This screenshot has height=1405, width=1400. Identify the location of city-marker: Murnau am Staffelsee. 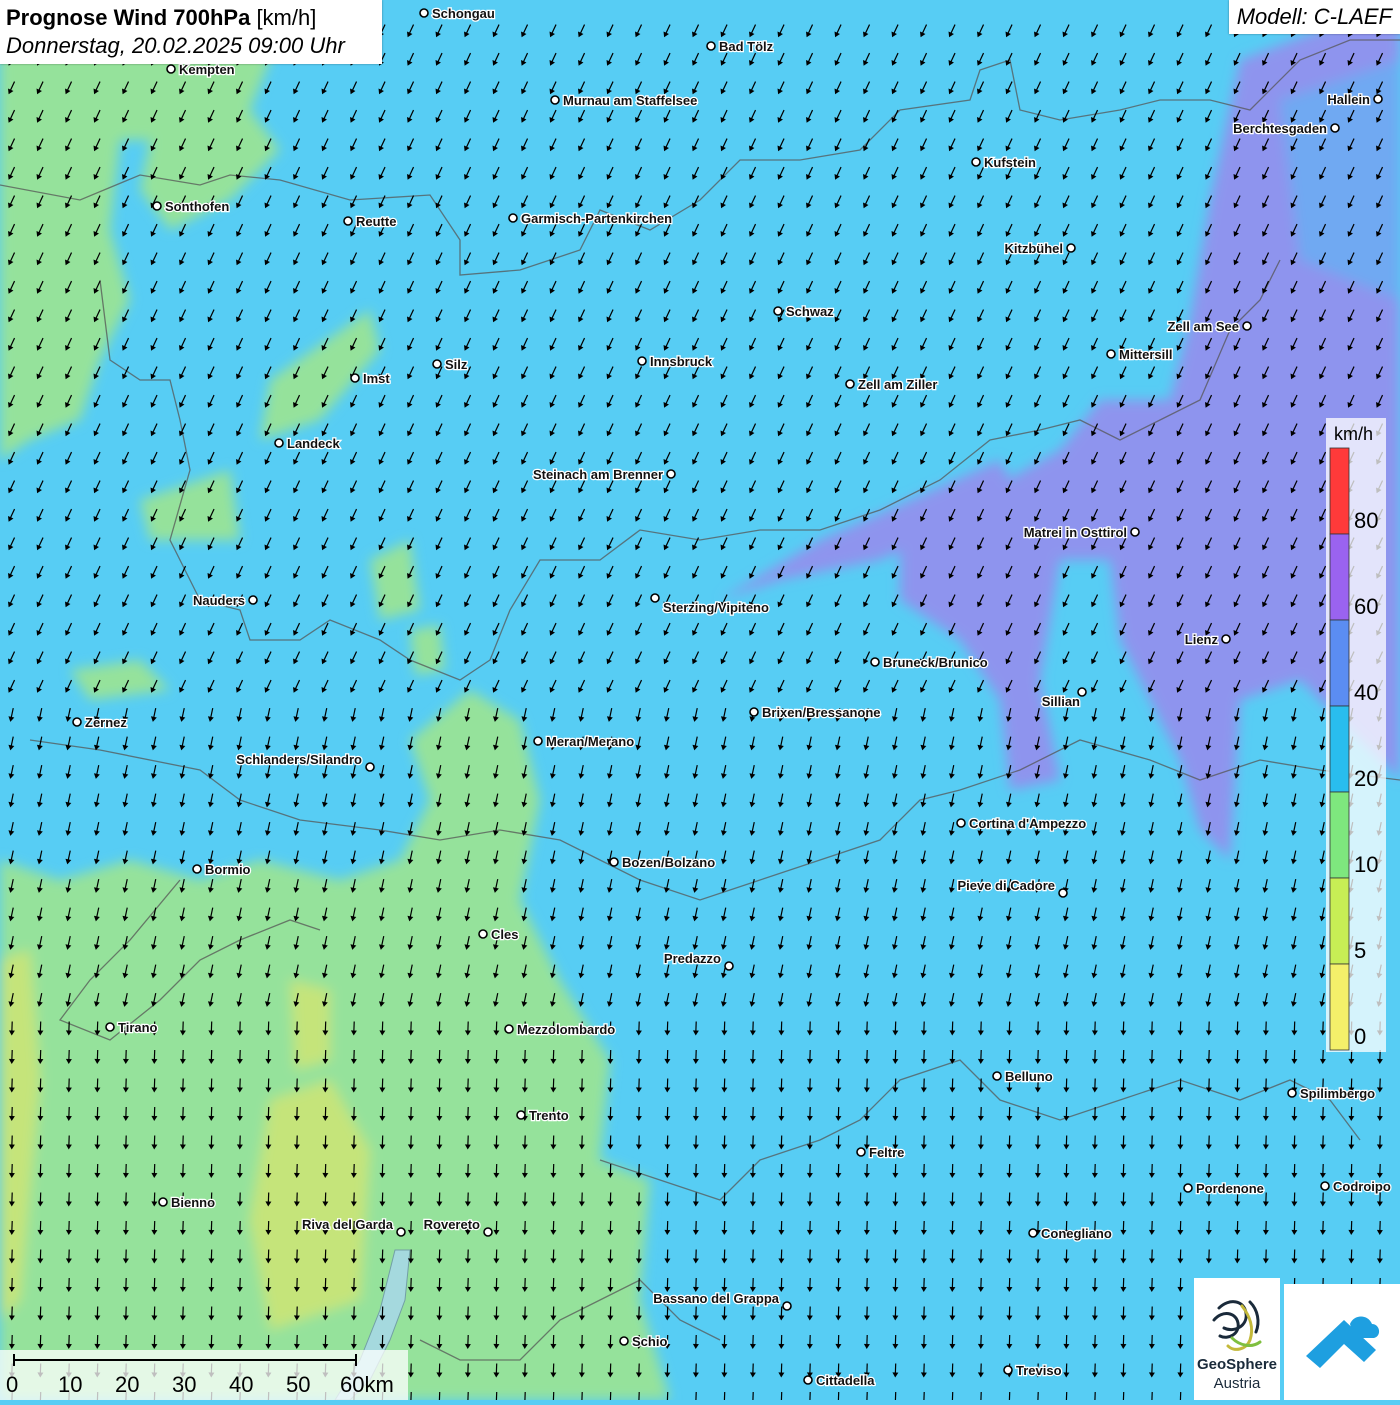
(624, 100).